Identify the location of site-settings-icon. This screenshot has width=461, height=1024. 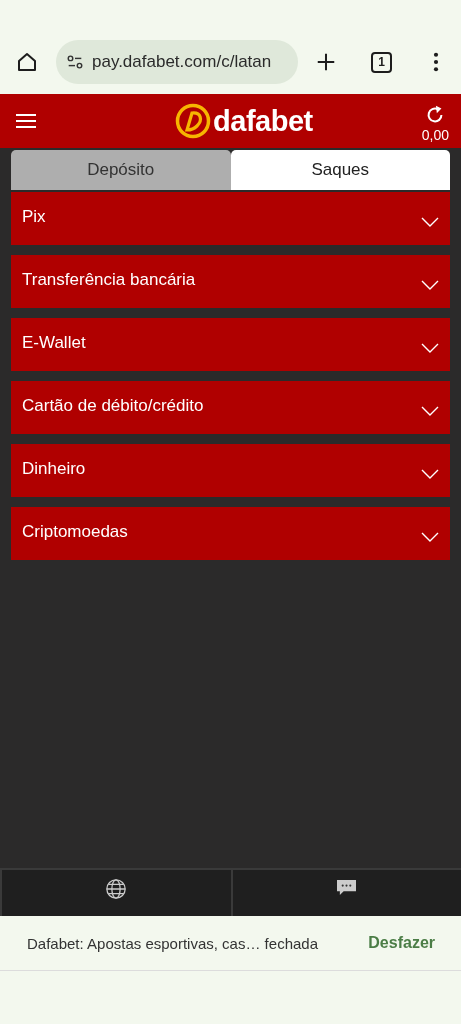
(75, 62).